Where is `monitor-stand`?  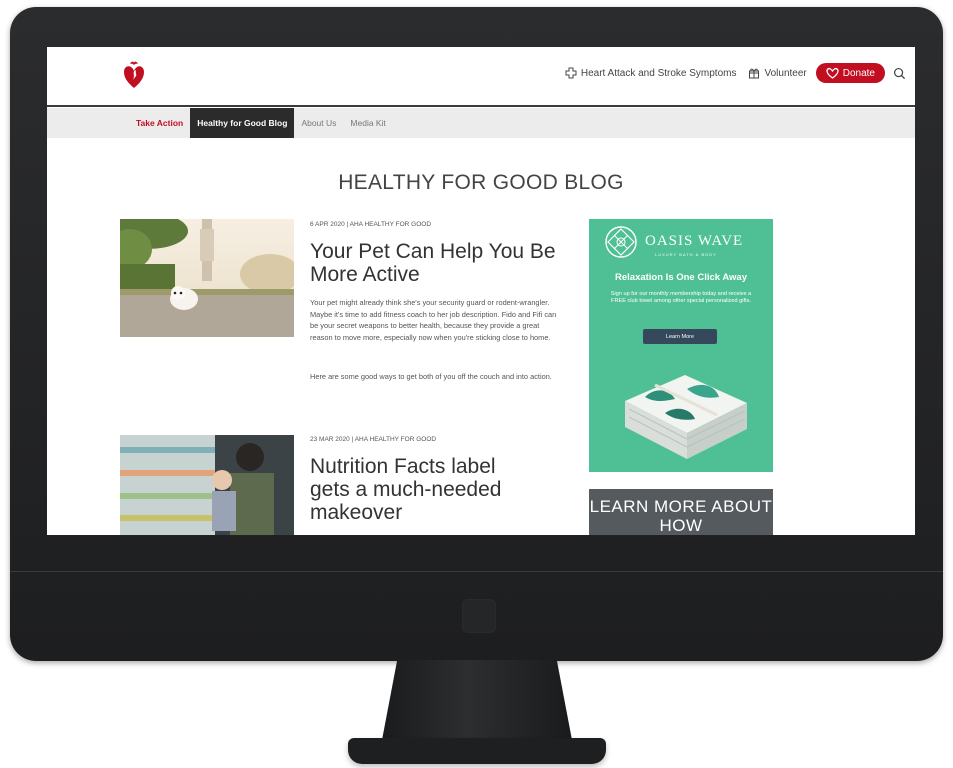
monitor-stand is located at coordinates (477, 700).